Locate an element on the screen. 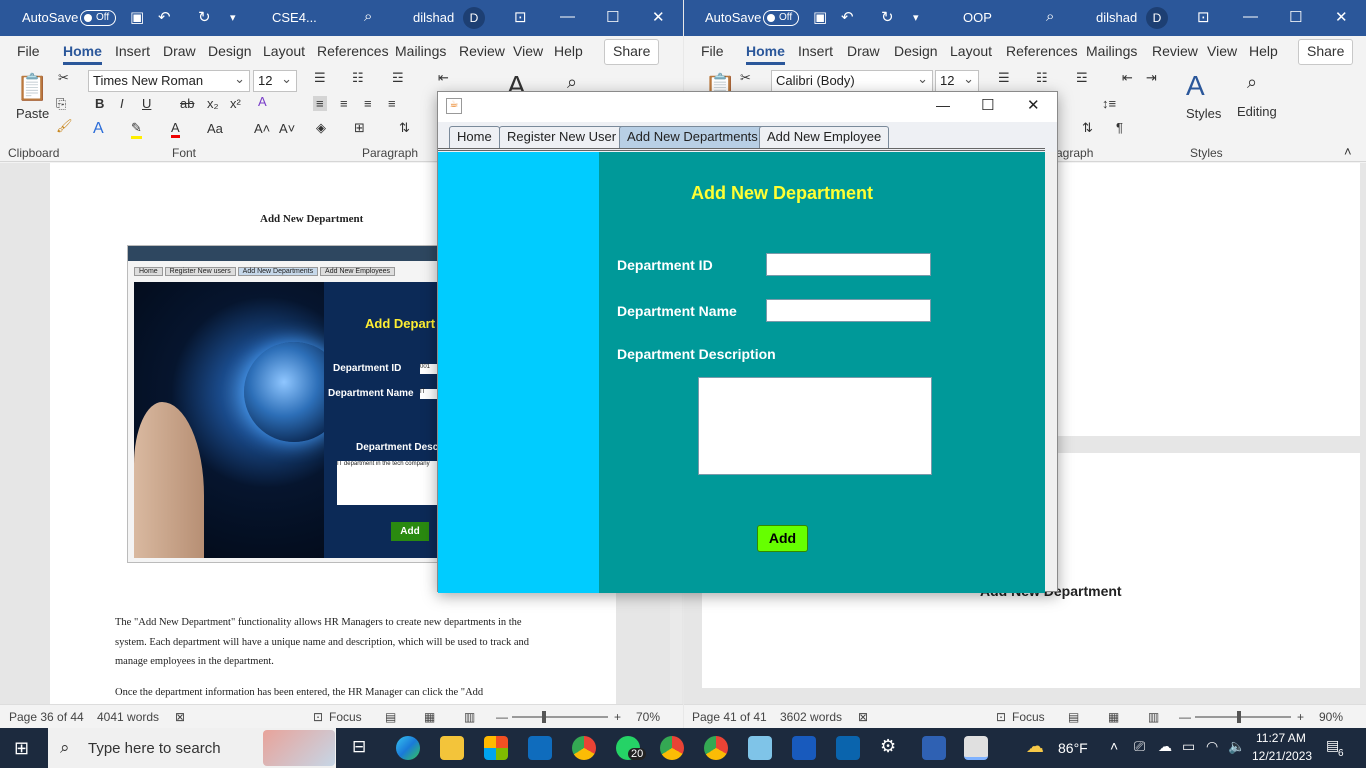 Image resolution: width=1366 pixels, height=768 pixels. search-icon: ⌕ is located at coordinates (368, 16).